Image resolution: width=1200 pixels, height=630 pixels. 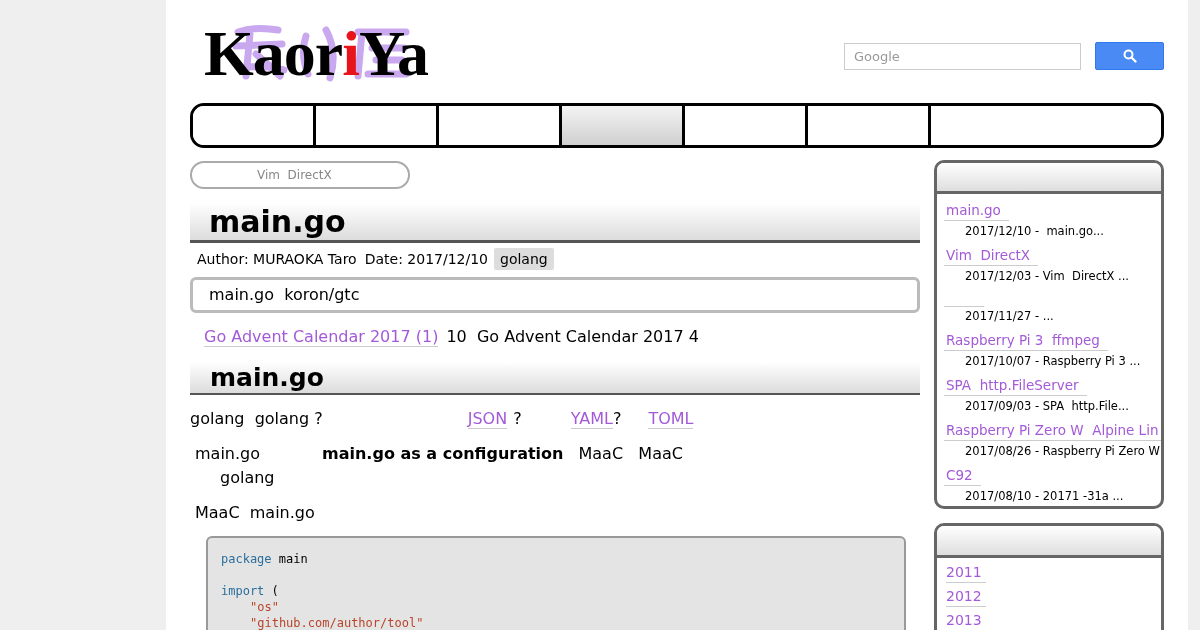 I want to click on code-block: package main import ( "os" "github.com/author/tool", so click(x=556, y=583).